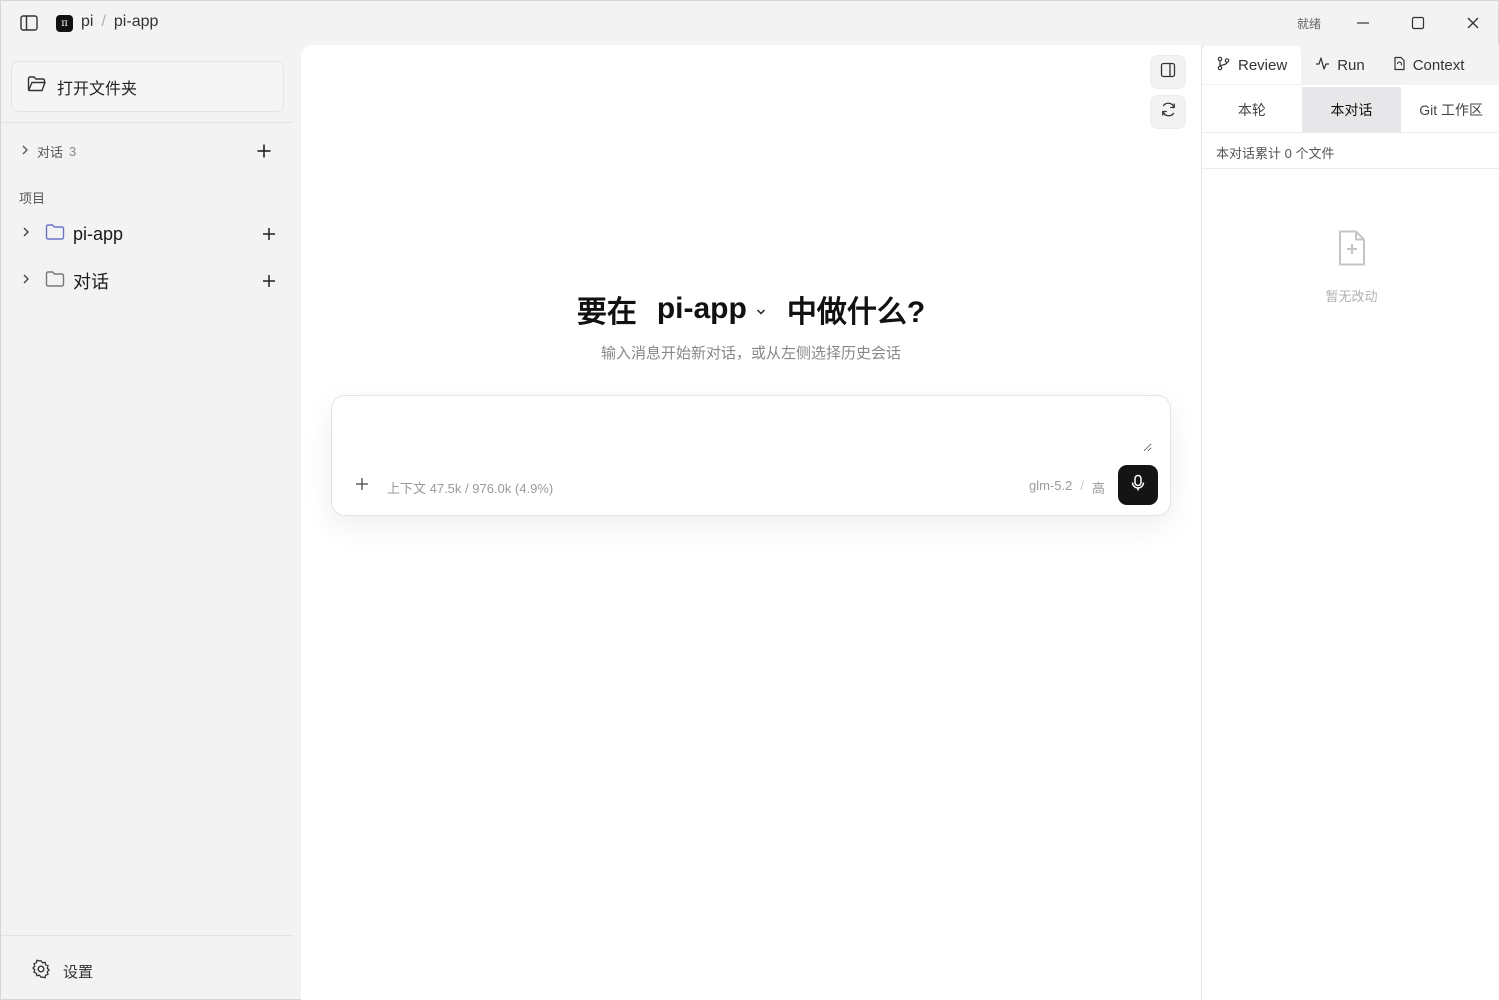 This screenshot has width=1499, height=1000. Describe the element at coordinates (73, 151) in the screenshot. I see `conversations-count: 3` at that location.